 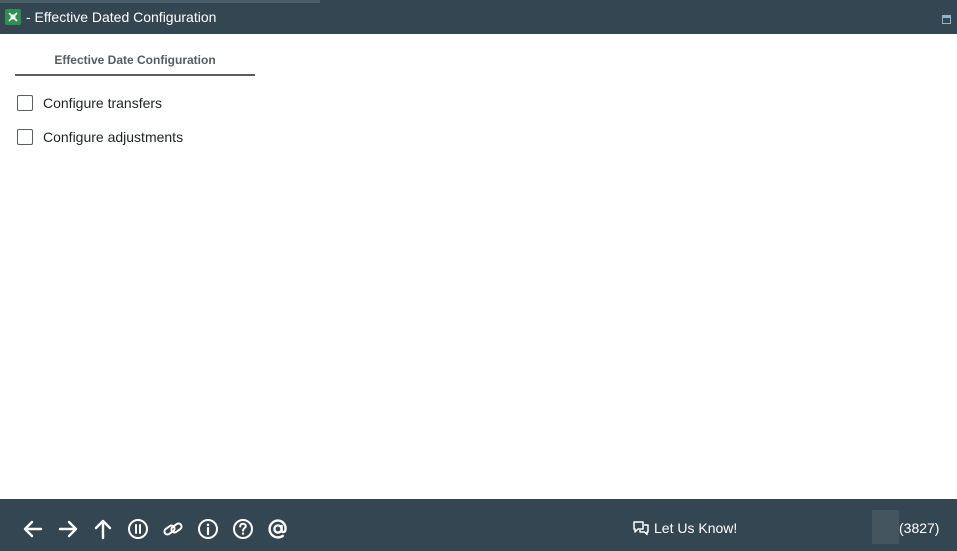 I want to click on let-us-know-button: Let Us Know!, so click(x=684, y=528).